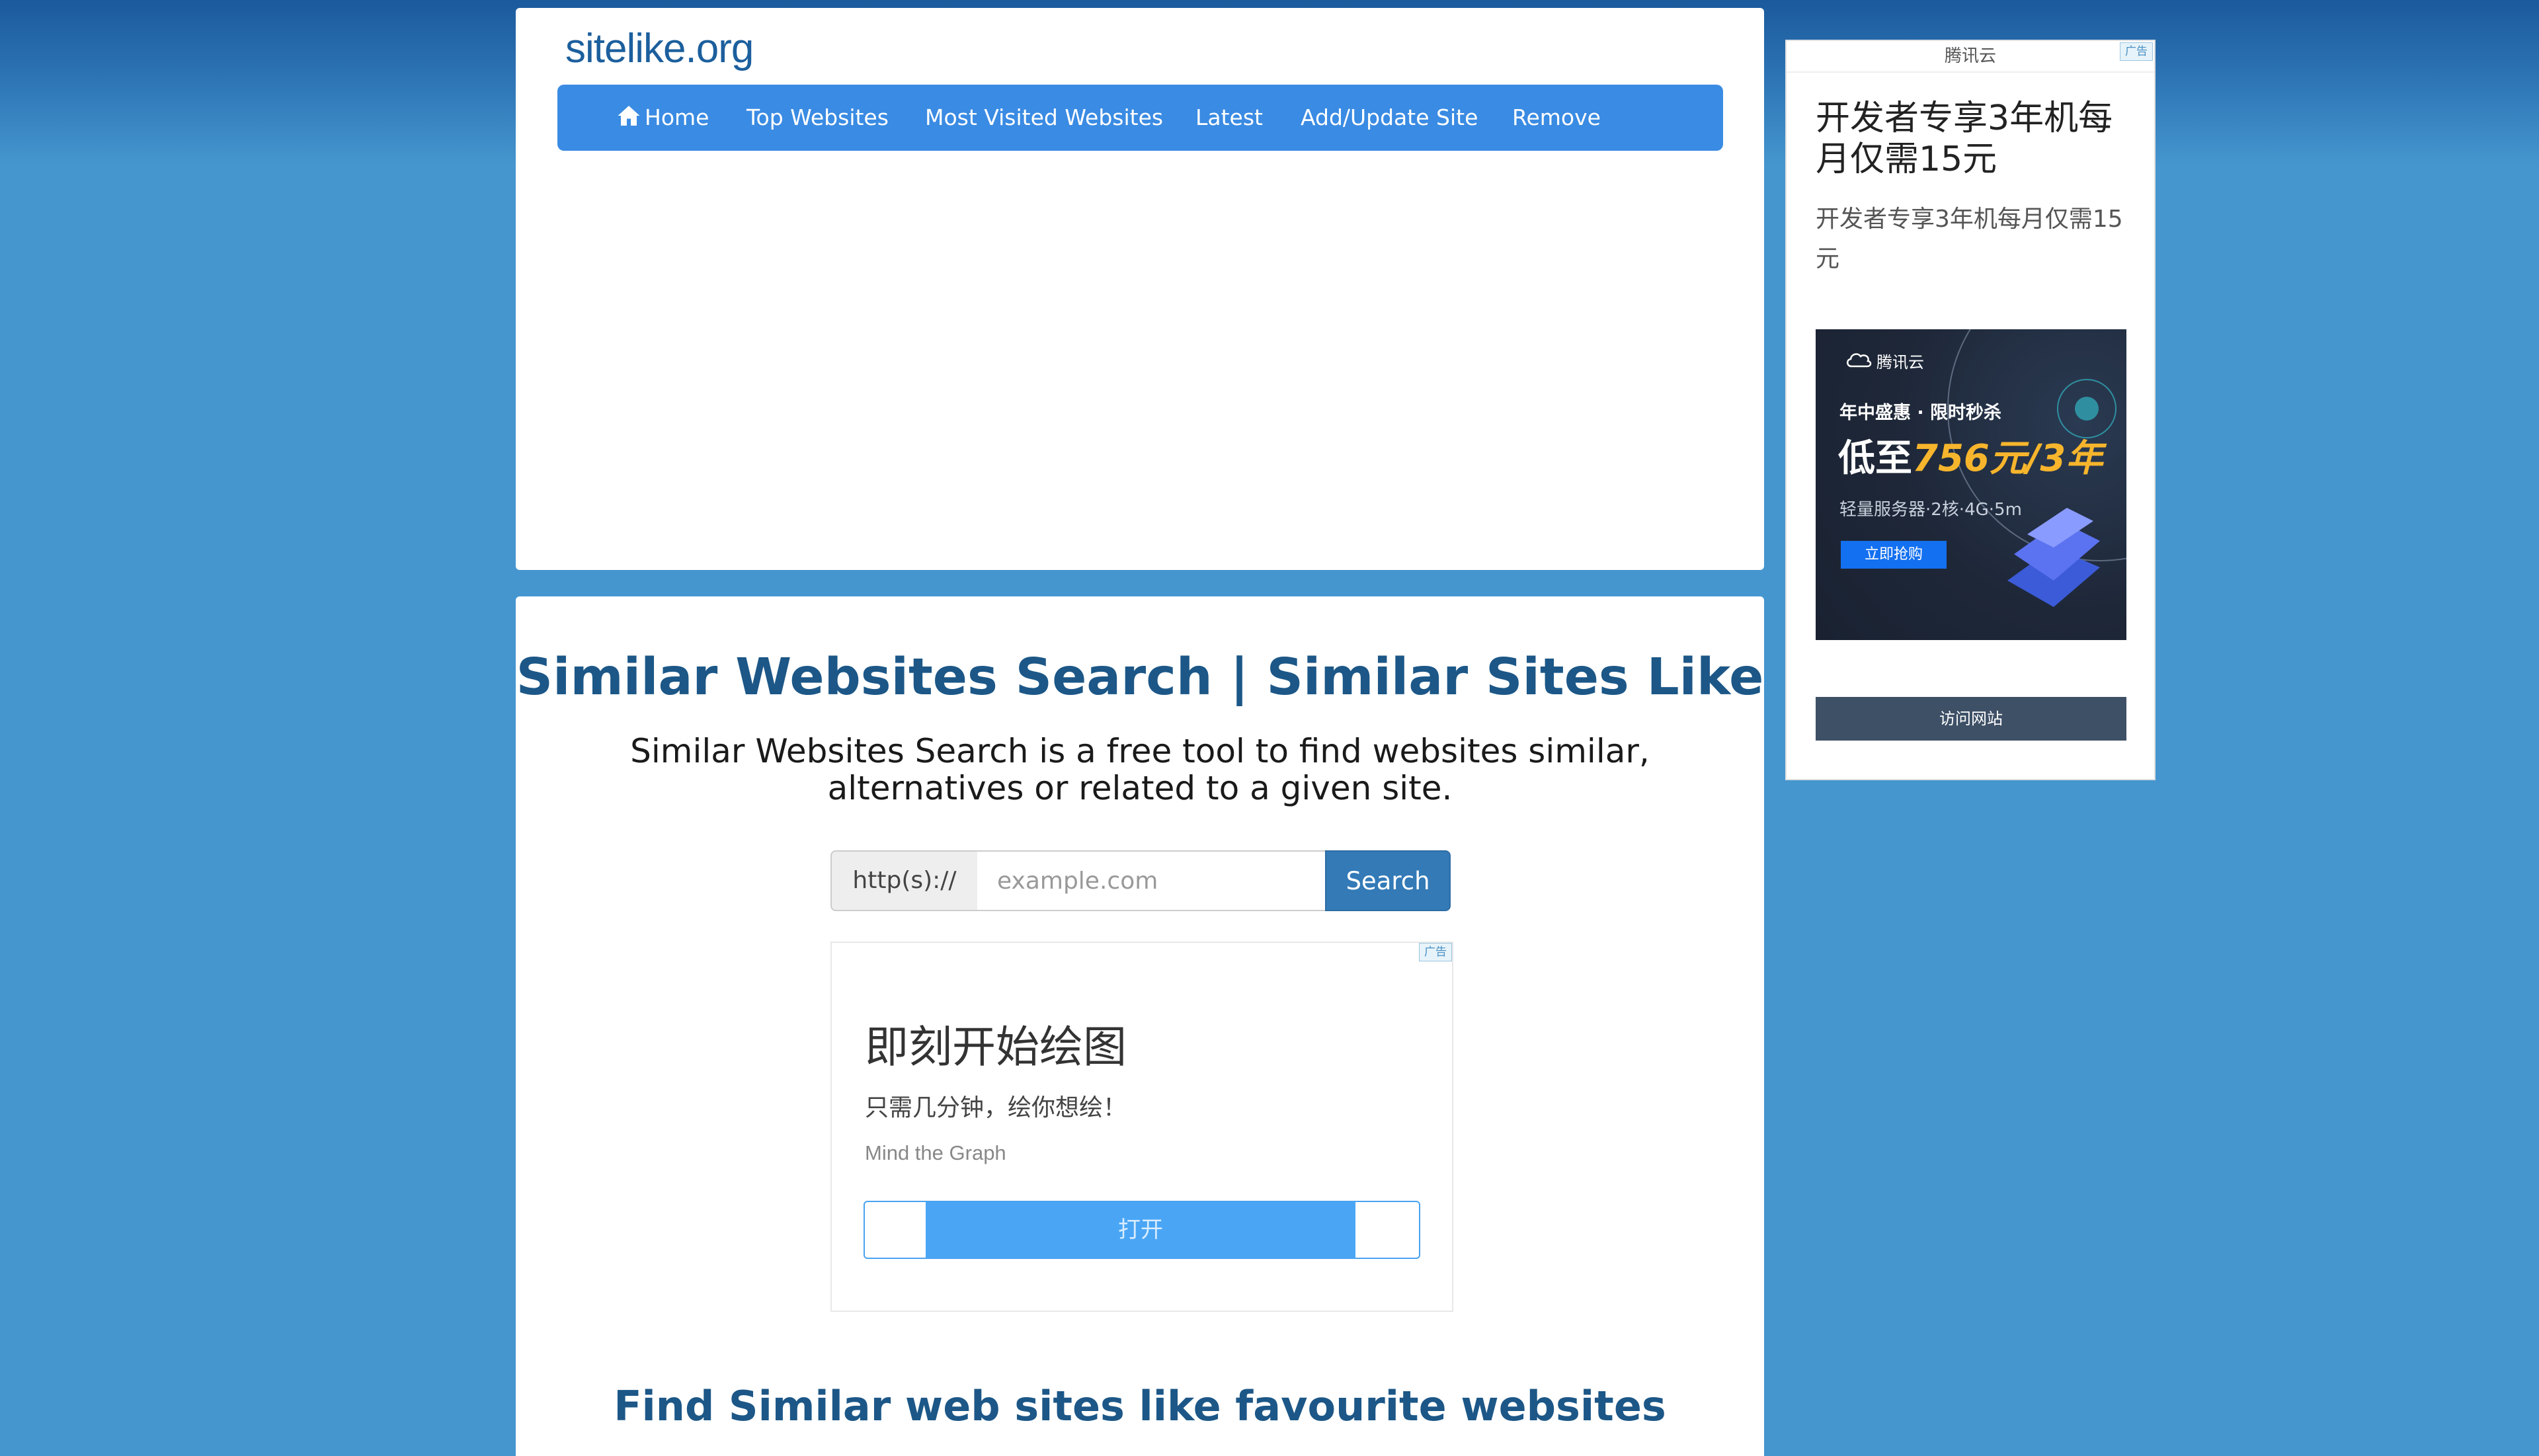  I want to click on home-icon, so click(629, 116).